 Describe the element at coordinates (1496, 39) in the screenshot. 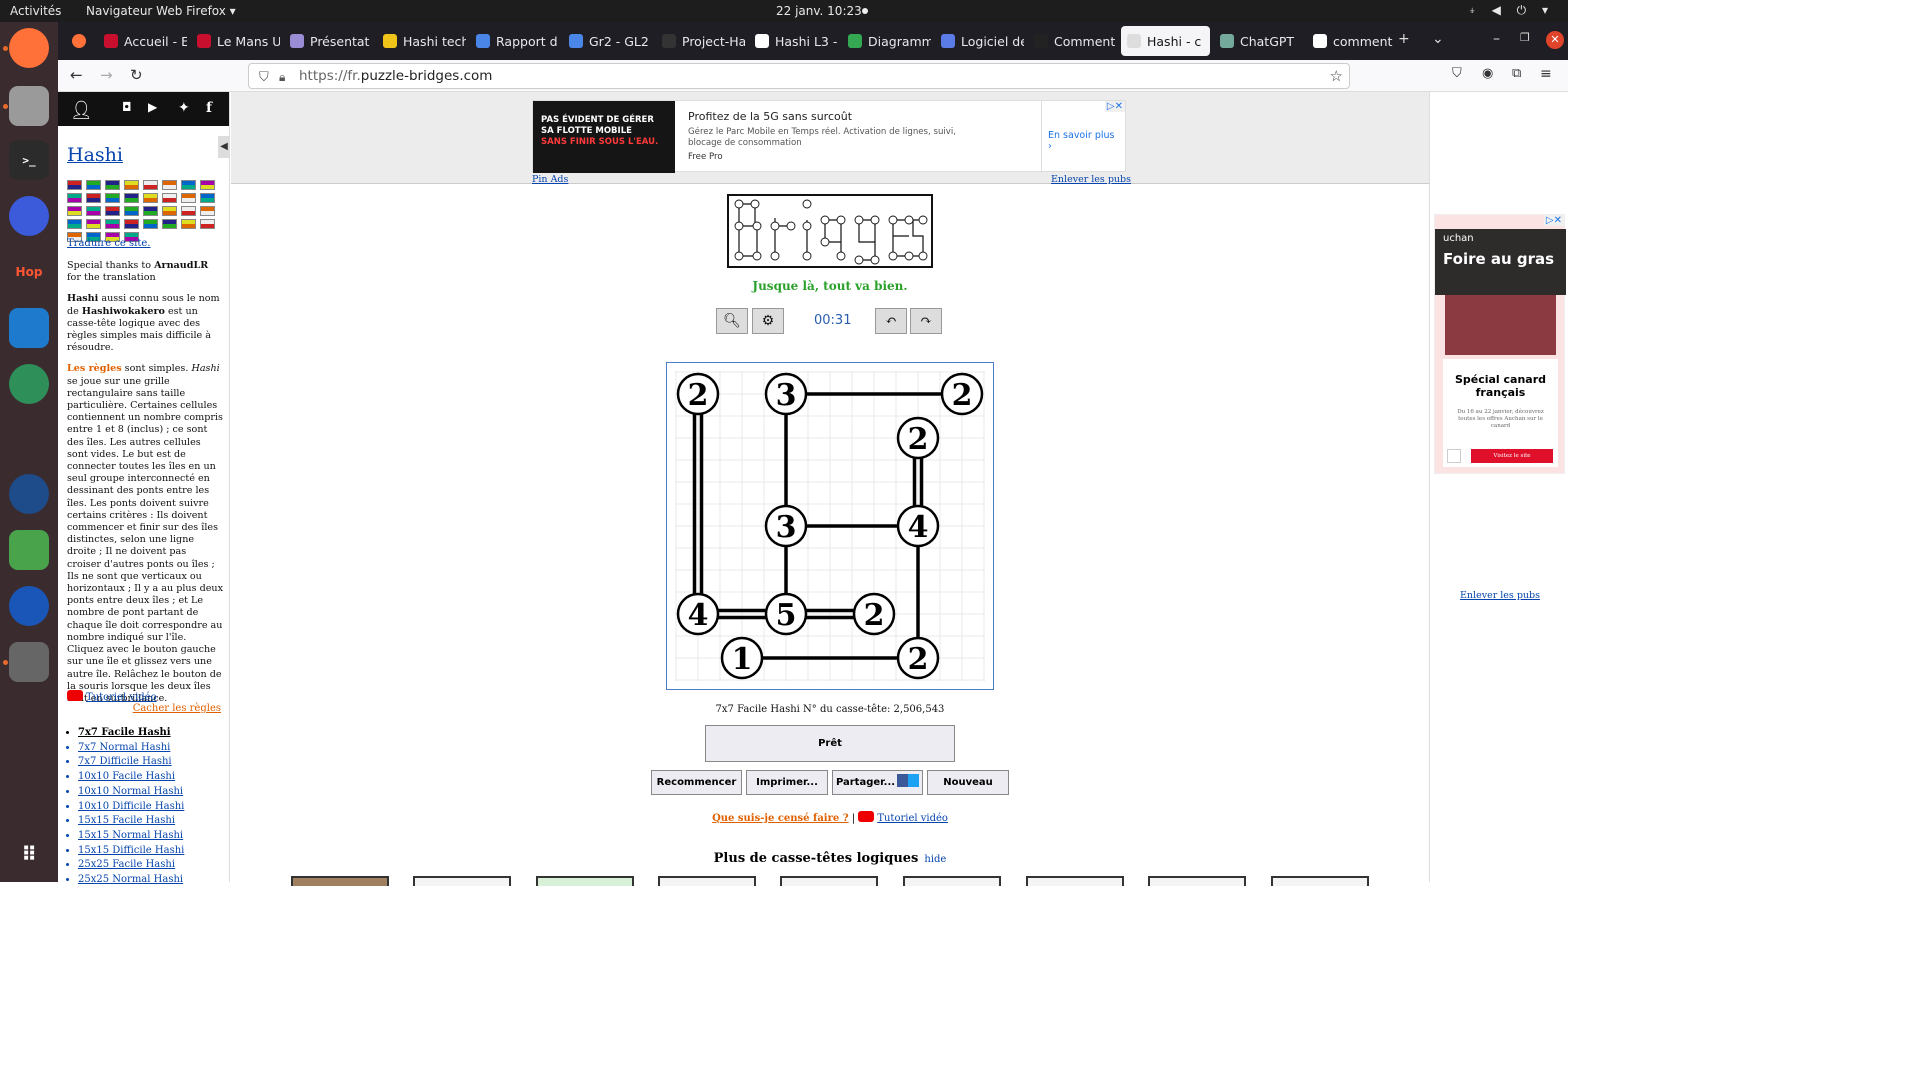

I see `minimize-icon: –` at that location.